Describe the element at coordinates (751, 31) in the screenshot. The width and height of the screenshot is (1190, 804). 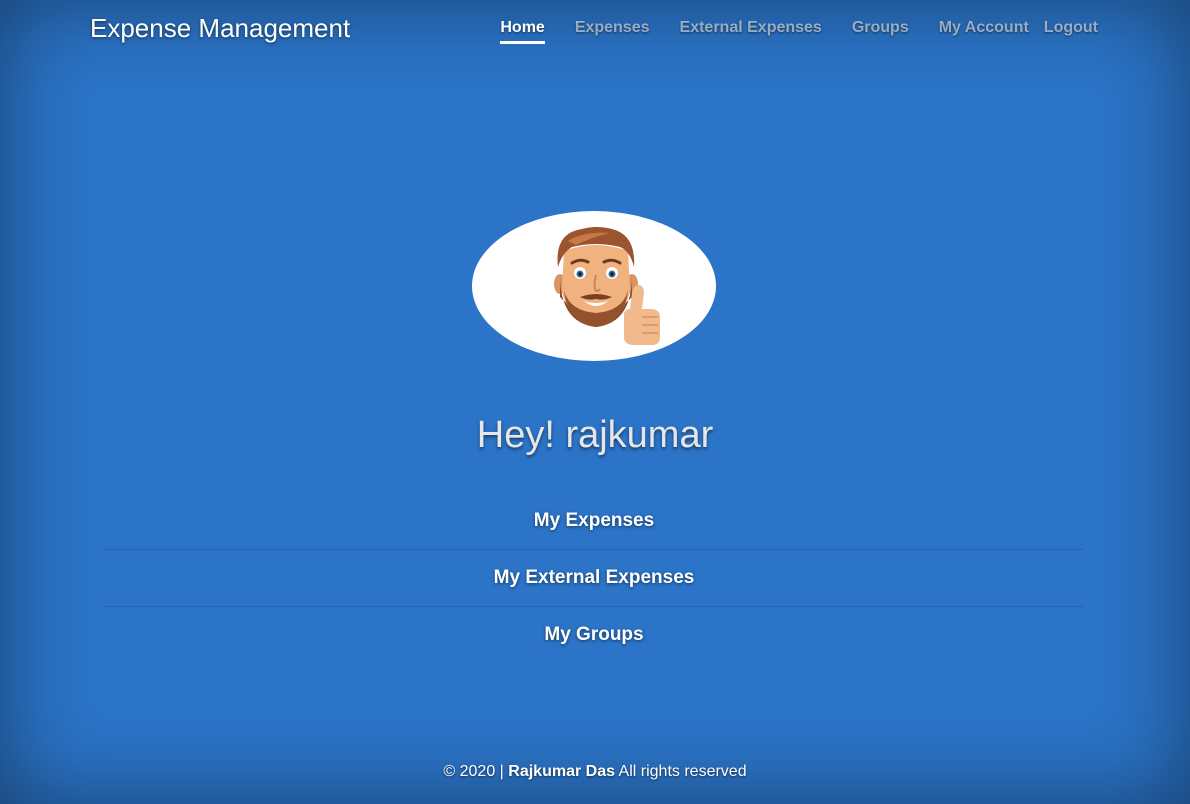
I see `nav-external-expenses: External Expenses` at that location.